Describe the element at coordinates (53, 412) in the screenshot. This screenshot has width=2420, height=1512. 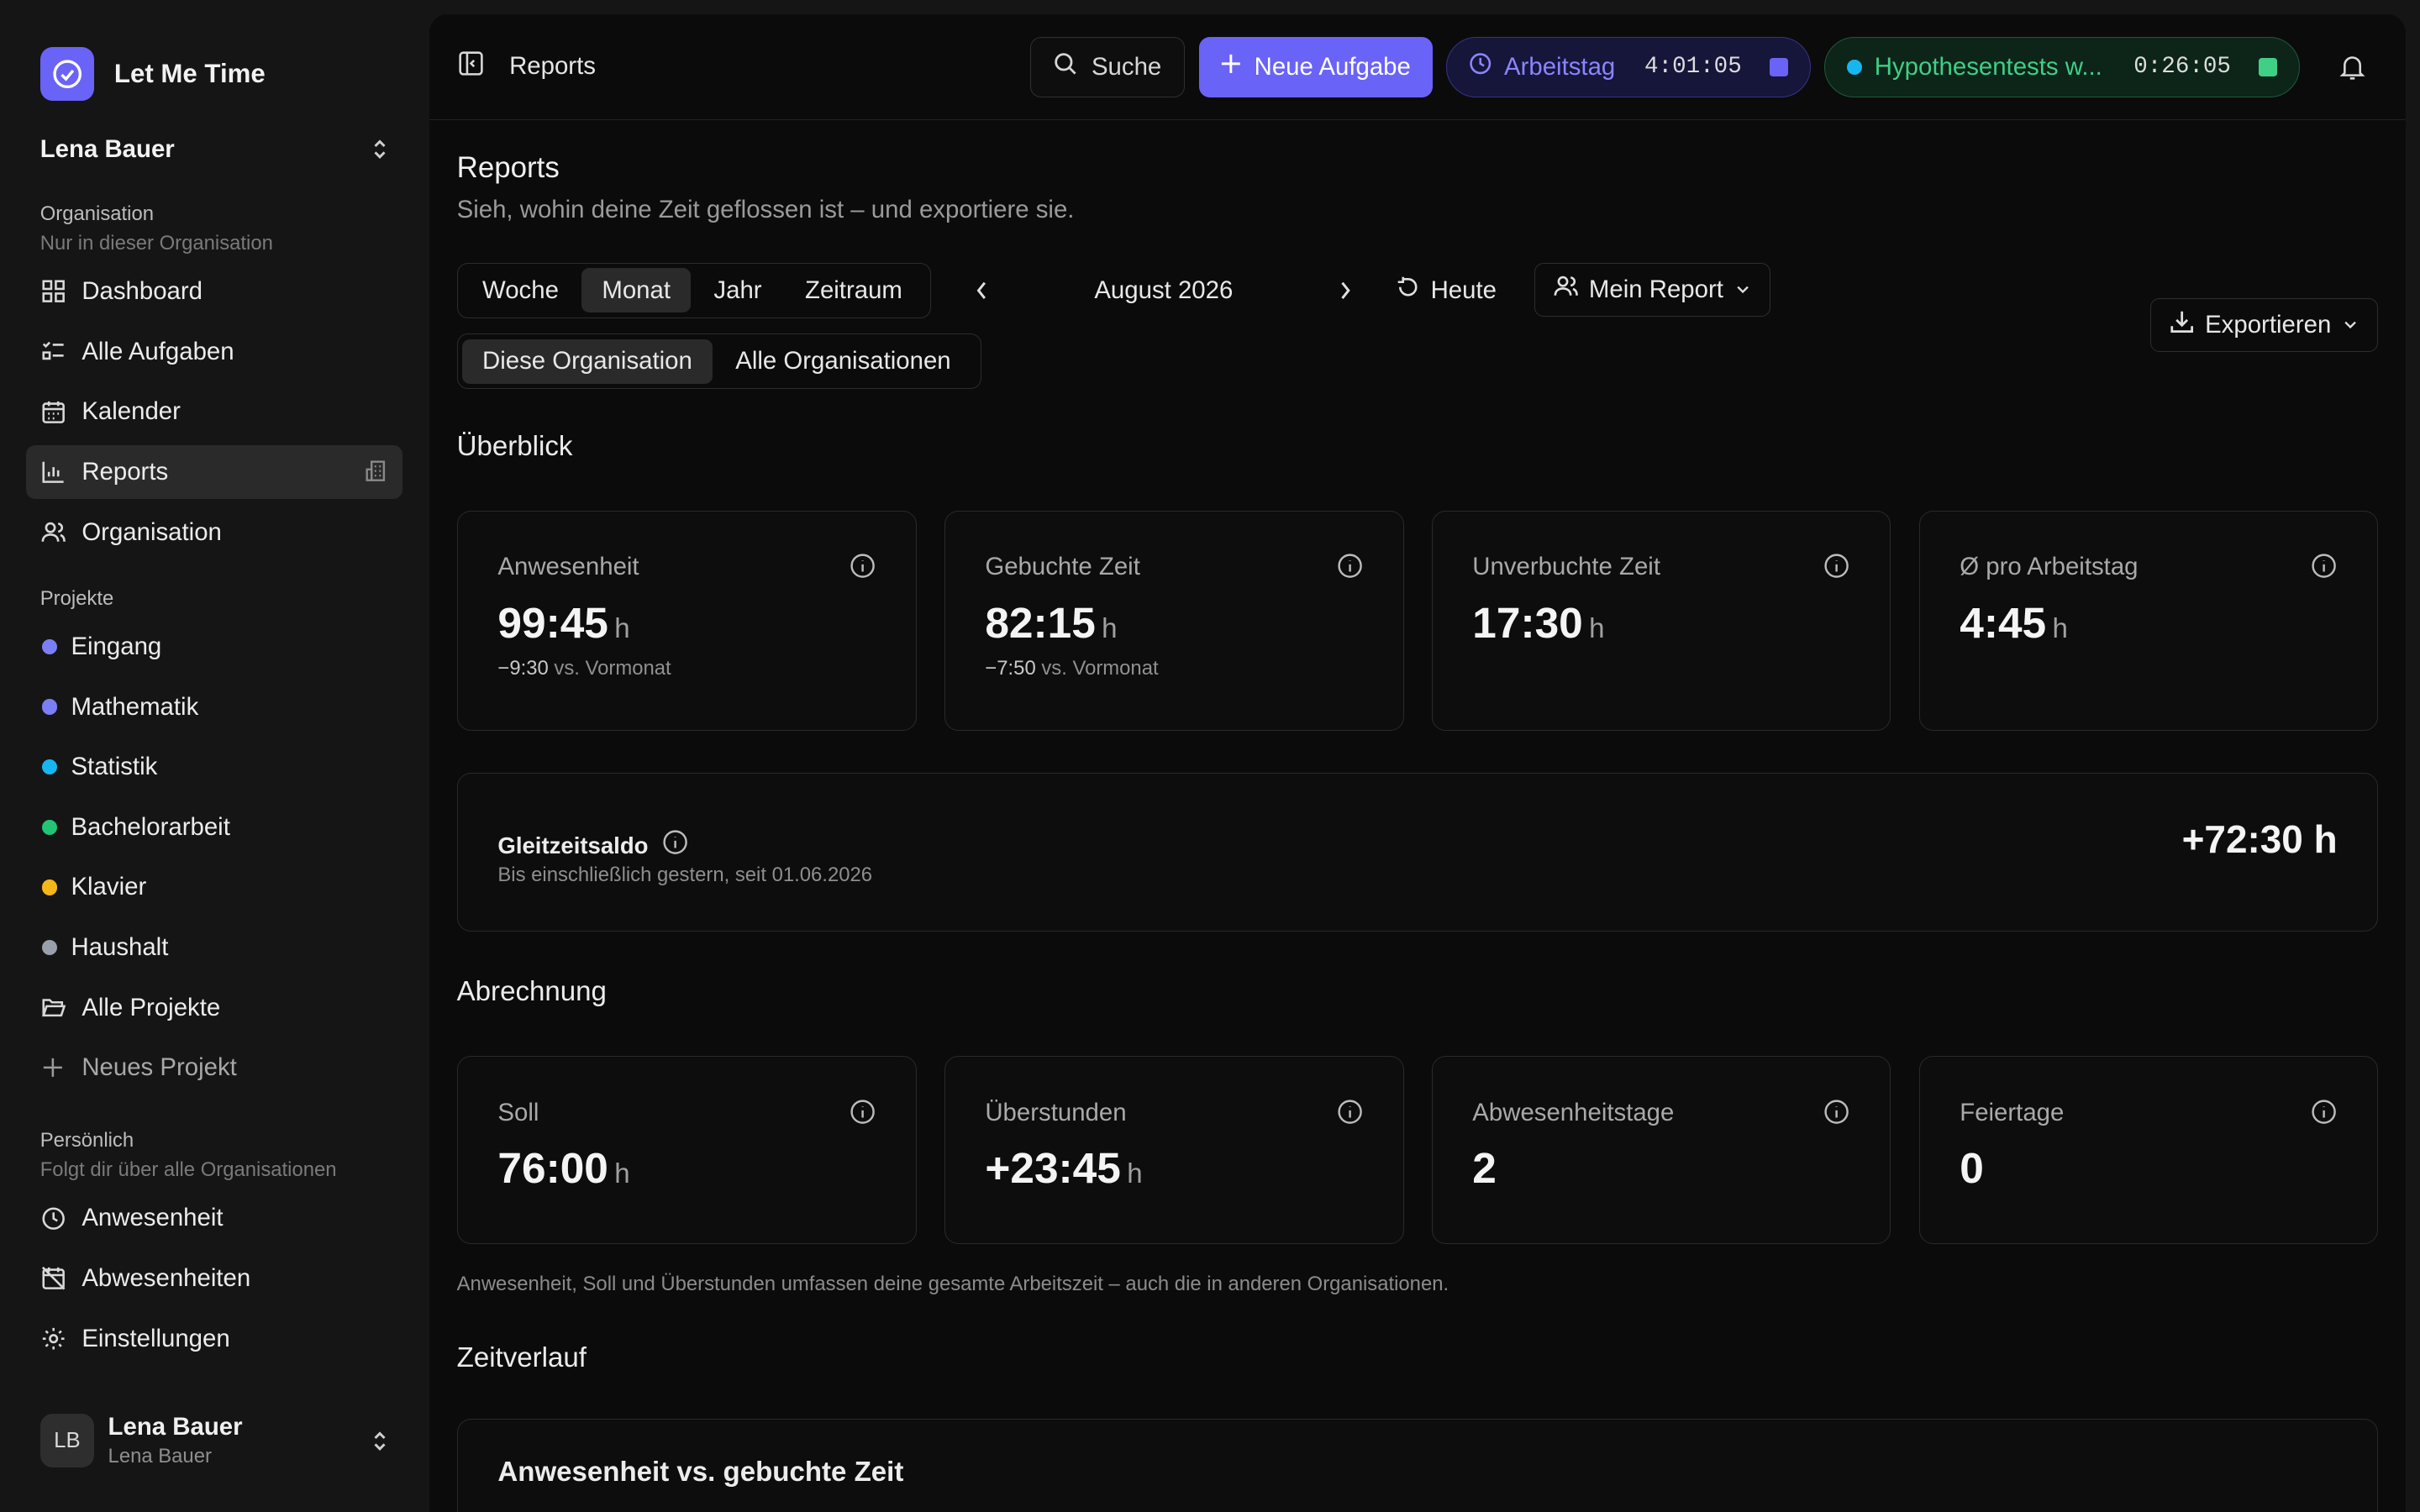
I see `calendar-icon` at that location.